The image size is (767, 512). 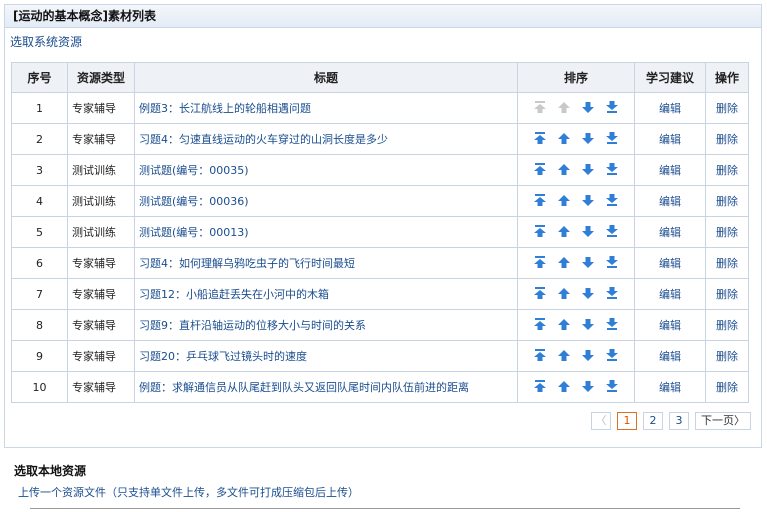 I want to click on page-2-button: 2, so click(x=653, y=421).